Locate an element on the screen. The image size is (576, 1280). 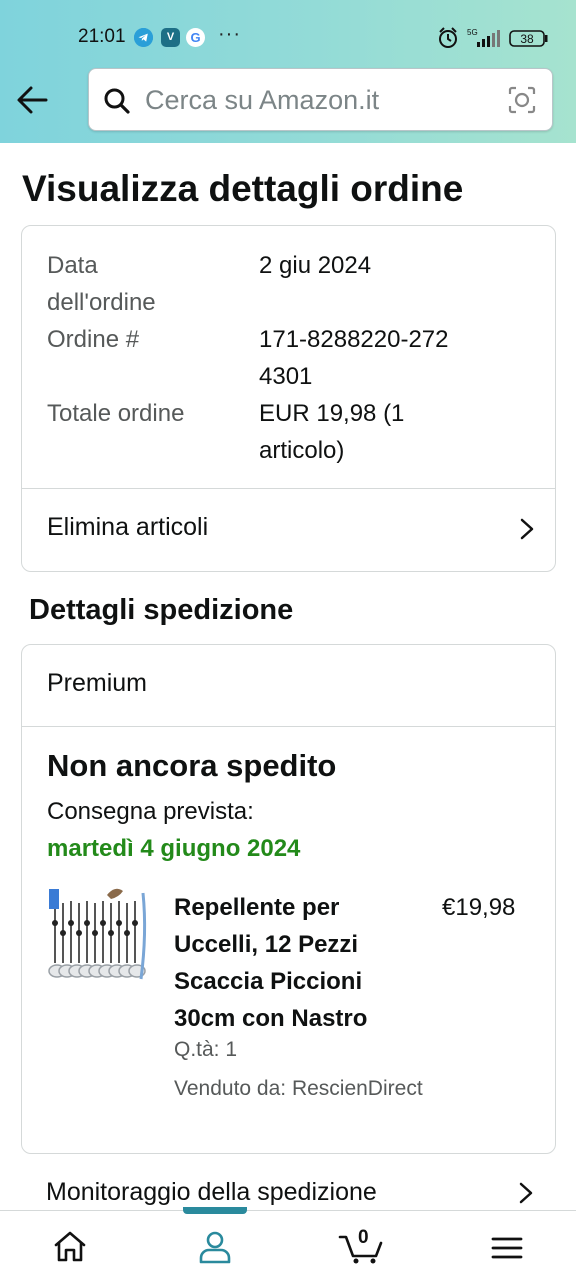
delivery-date: martedì 4 giugno 2024 is located at coordinates (174, 848).